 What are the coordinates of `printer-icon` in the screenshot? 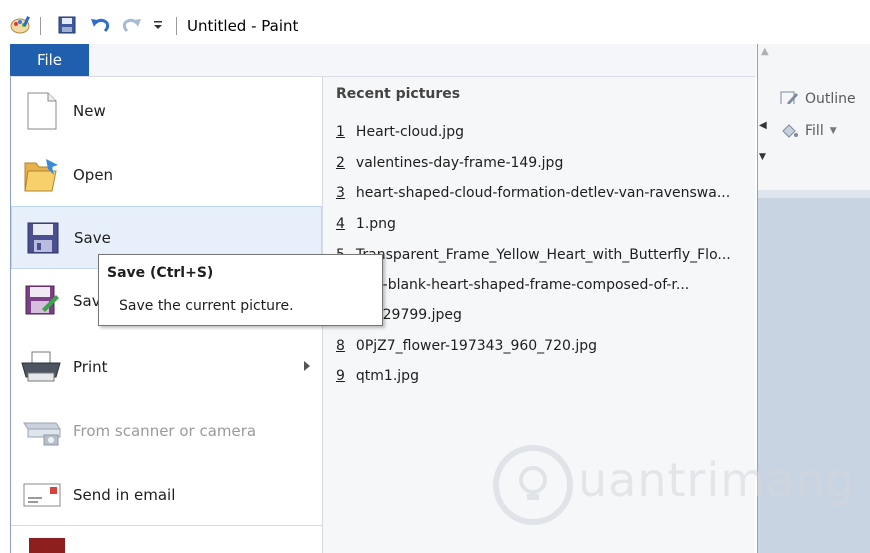 It's located at (42, 367).